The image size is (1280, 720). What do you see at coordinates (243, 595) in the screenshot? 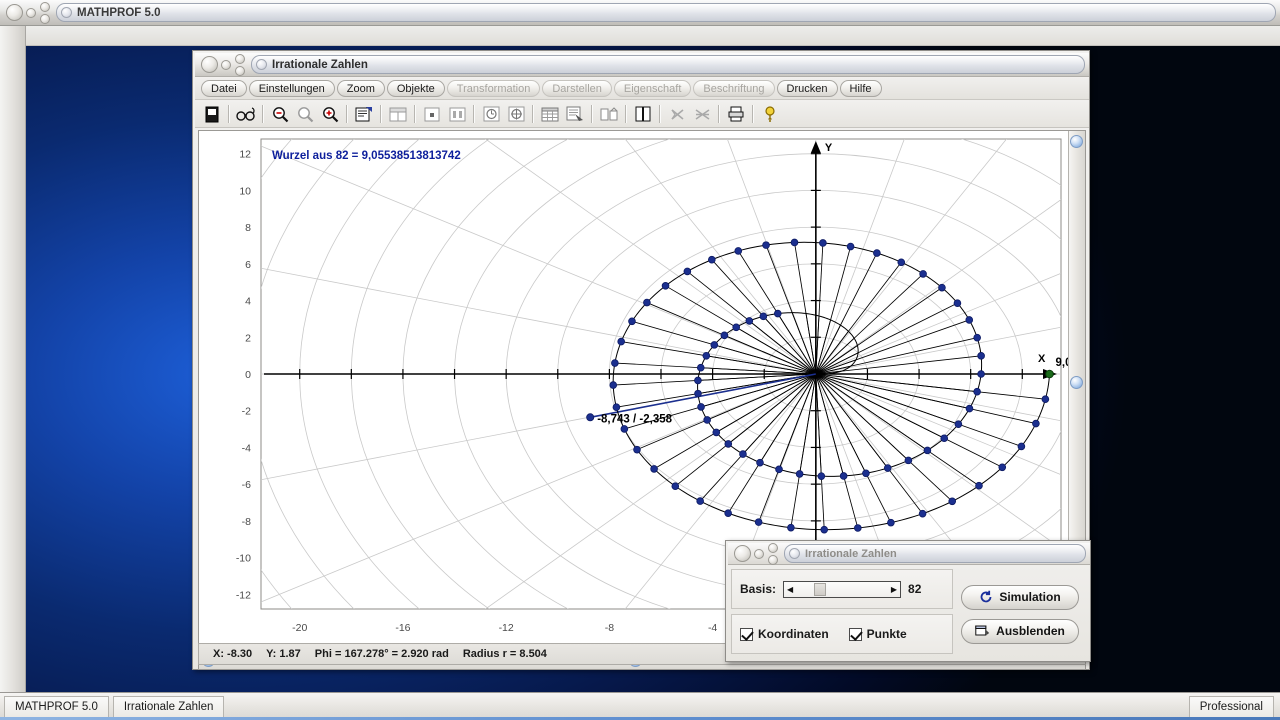
I see `y-tick-label: -12` at bounding box center [243, 595].